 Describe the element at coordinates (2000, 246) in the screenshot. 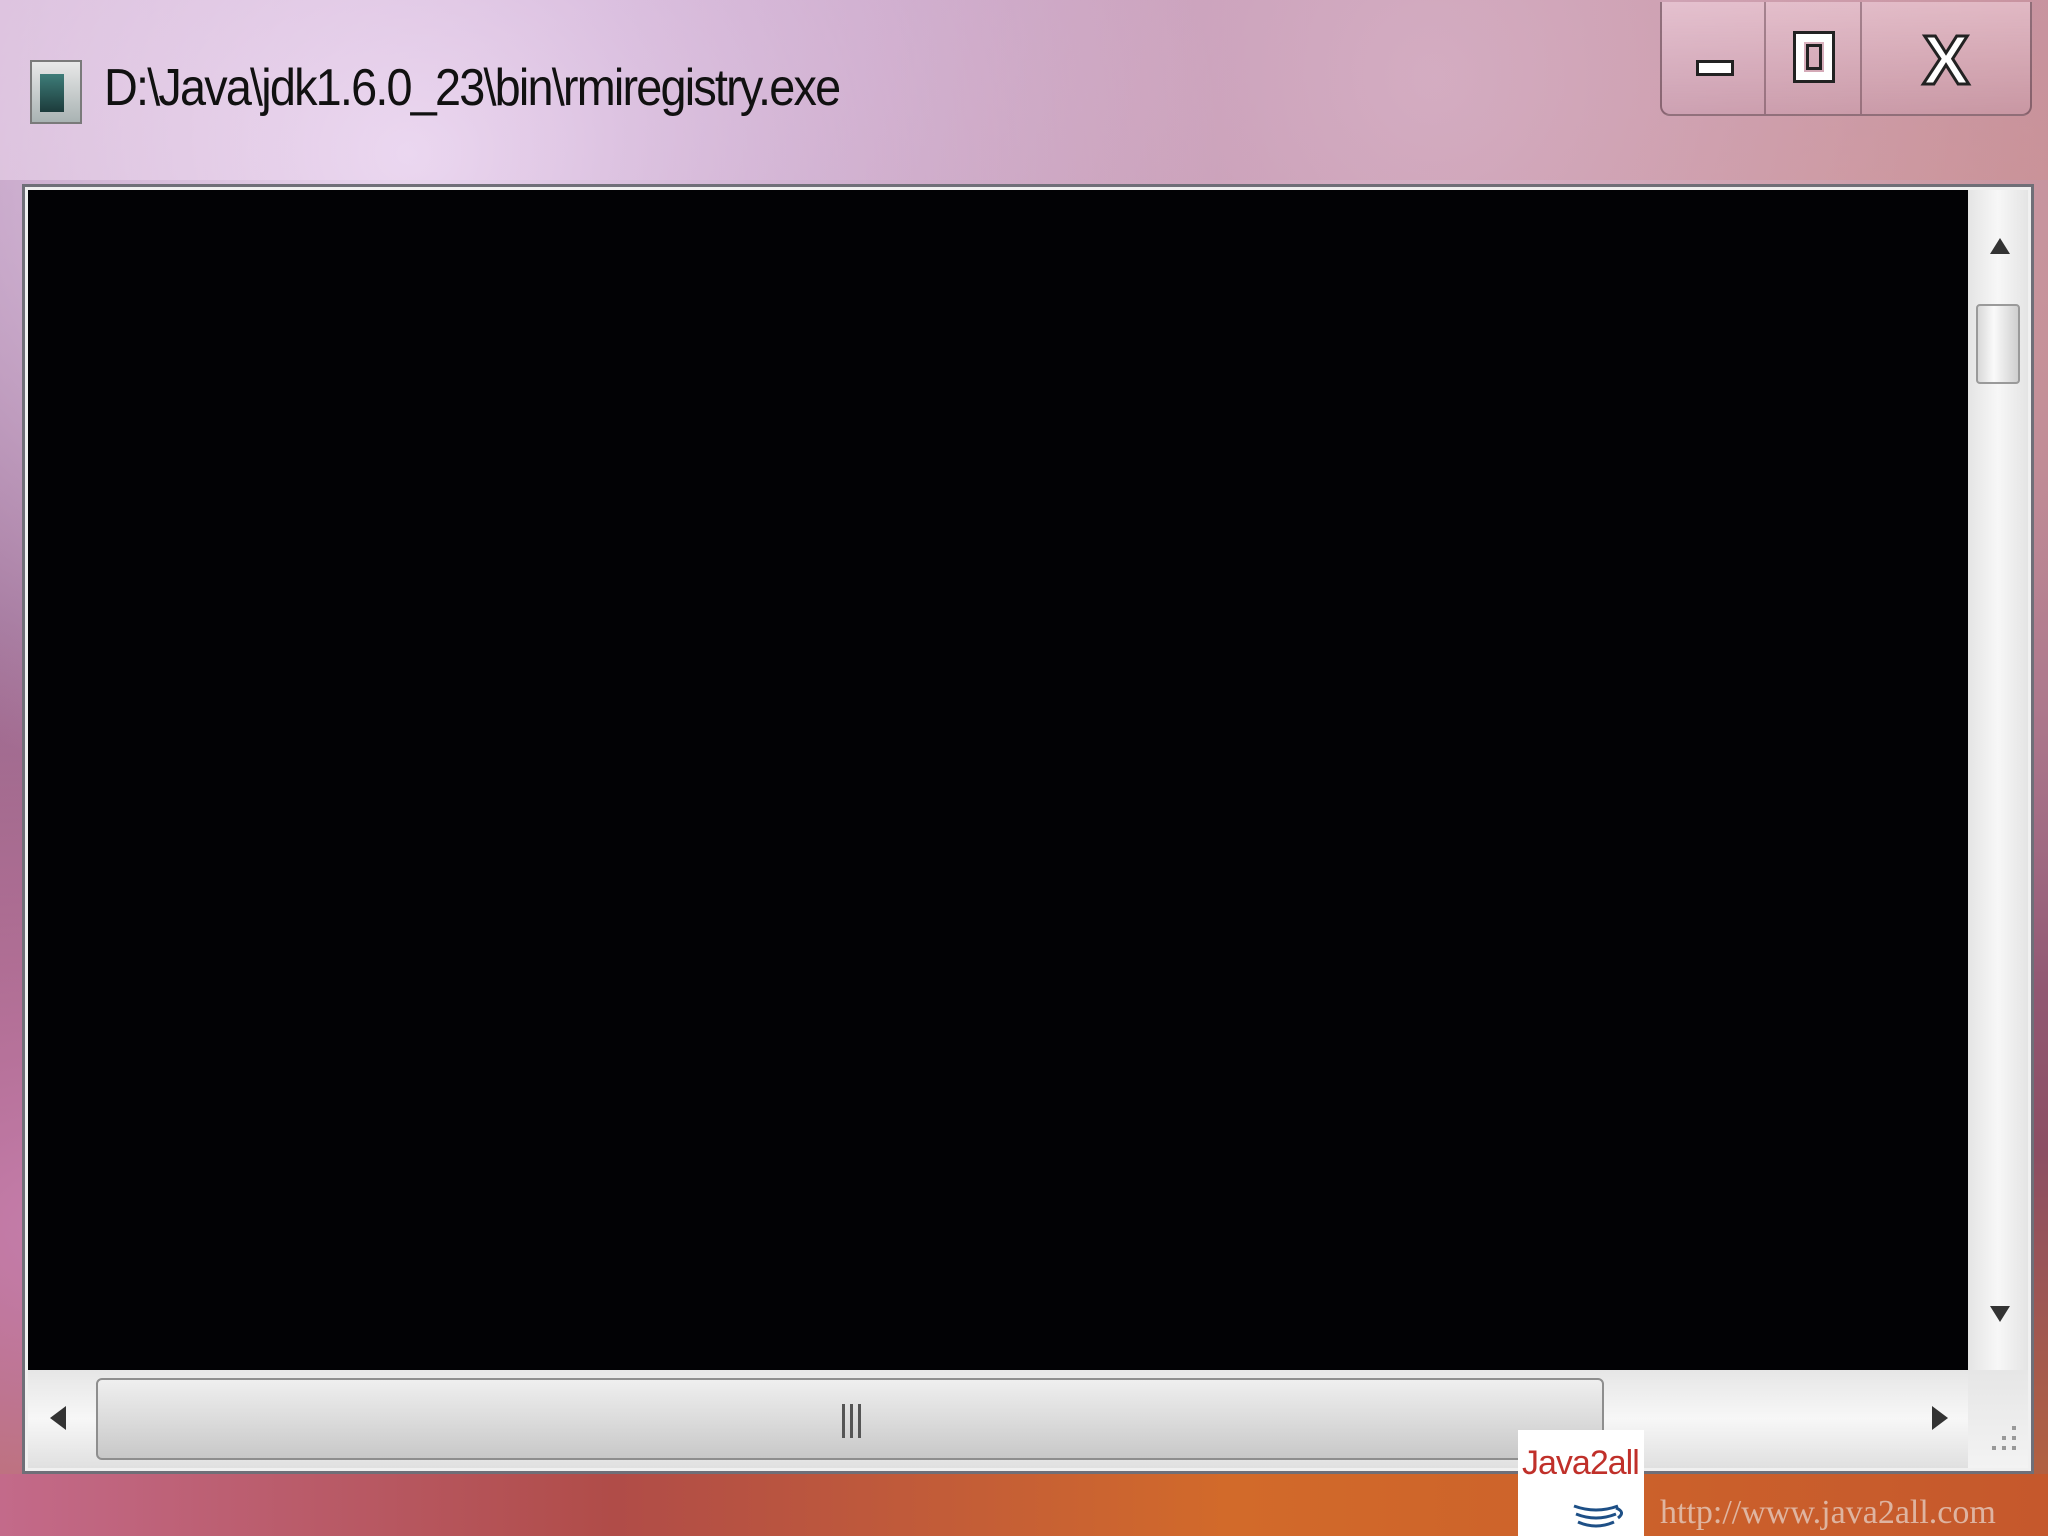

I see `scroll-up-arrow-icon` at that location.